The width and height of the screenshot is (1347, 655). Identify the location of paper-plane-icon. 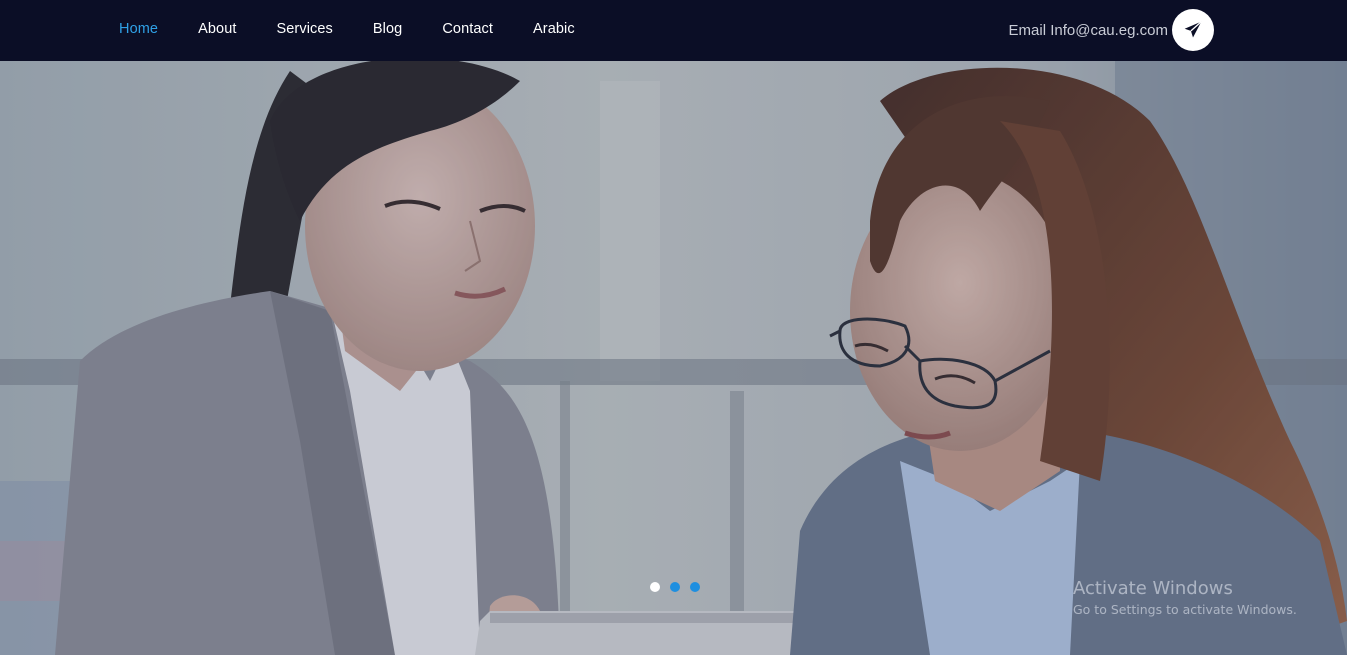
(1193, 29).